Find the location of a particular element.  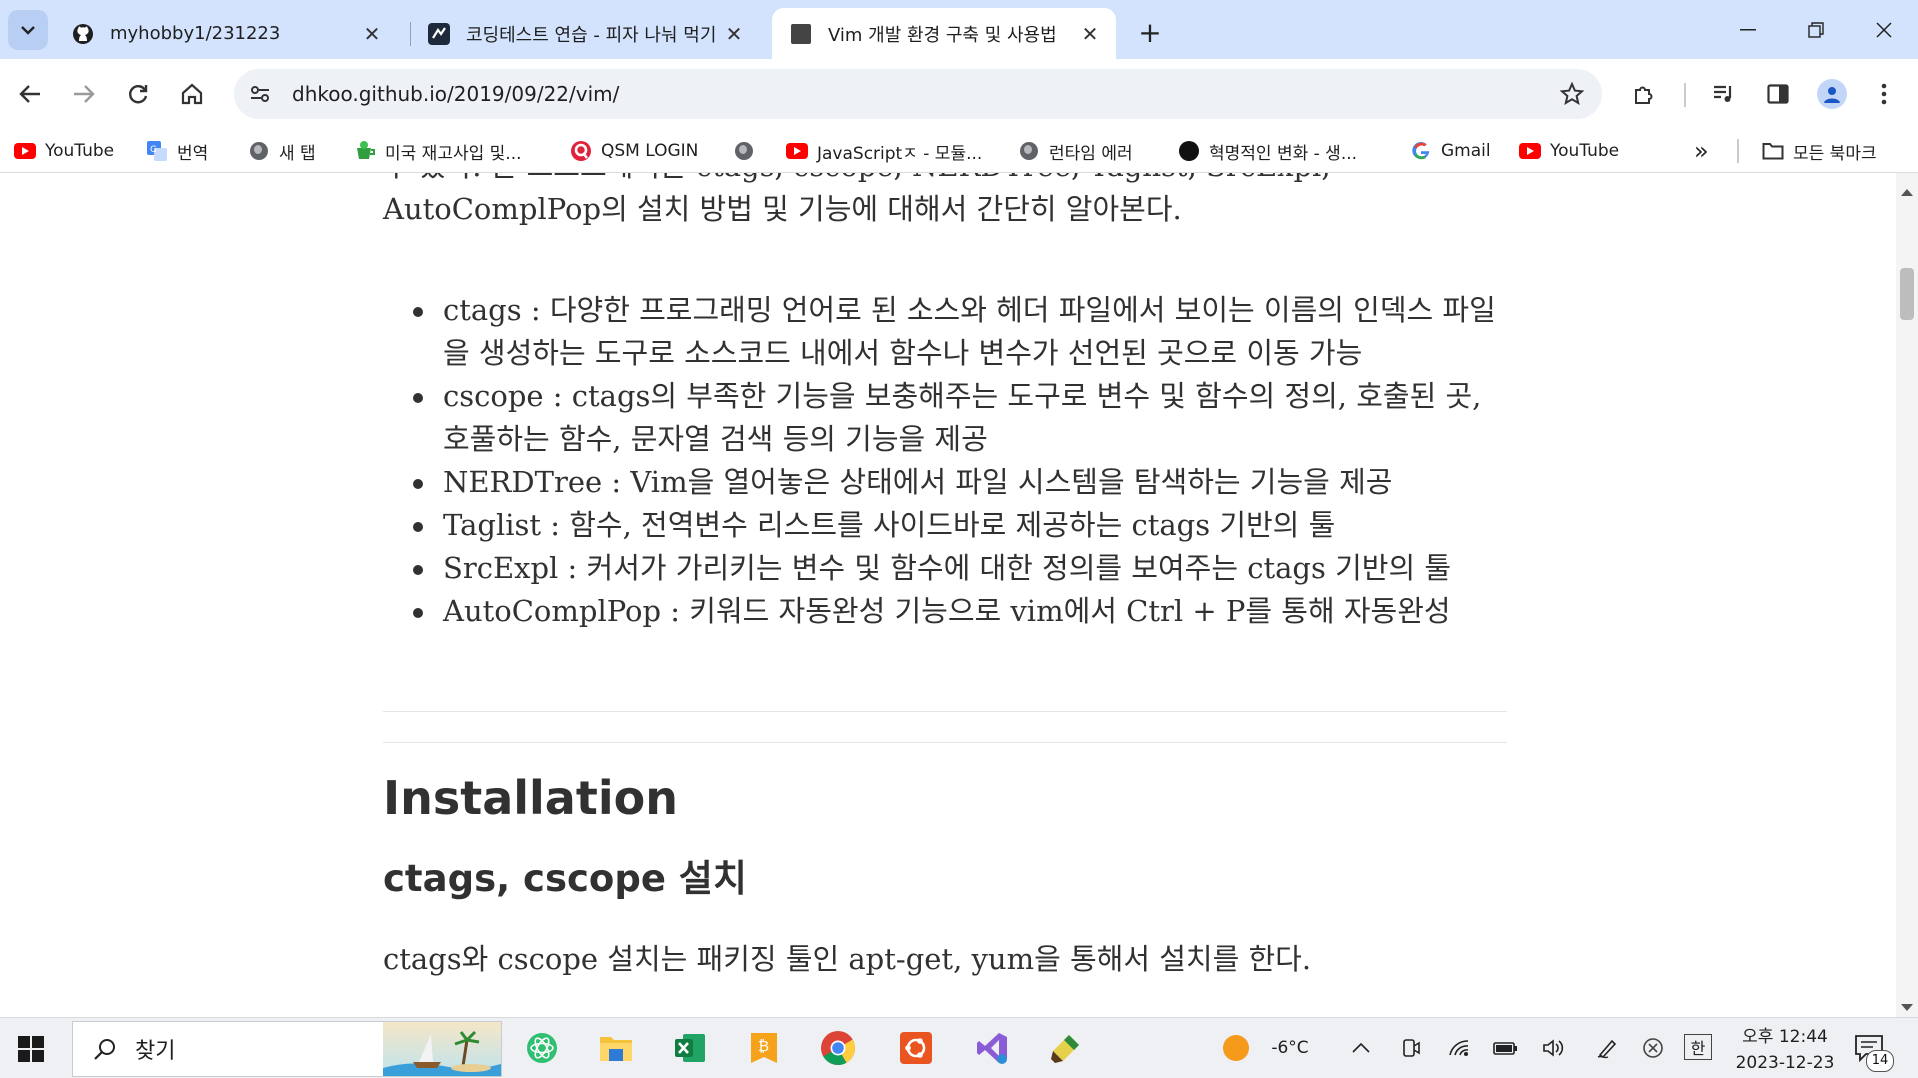

bookmark-new-tab: 새 탭 is located at coordinates (282, 151).